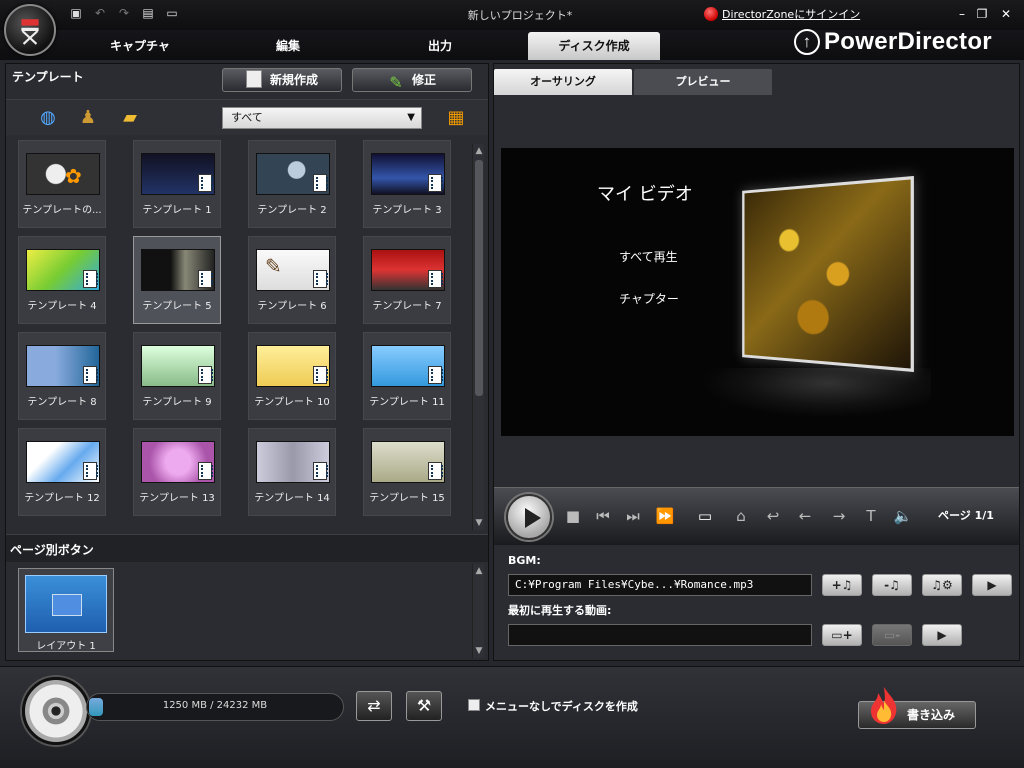 Image resolution: width=1024 pixels, height=768 pixels. I want to click on template-scrollbar: ▲ ▼, so click(478, 337).